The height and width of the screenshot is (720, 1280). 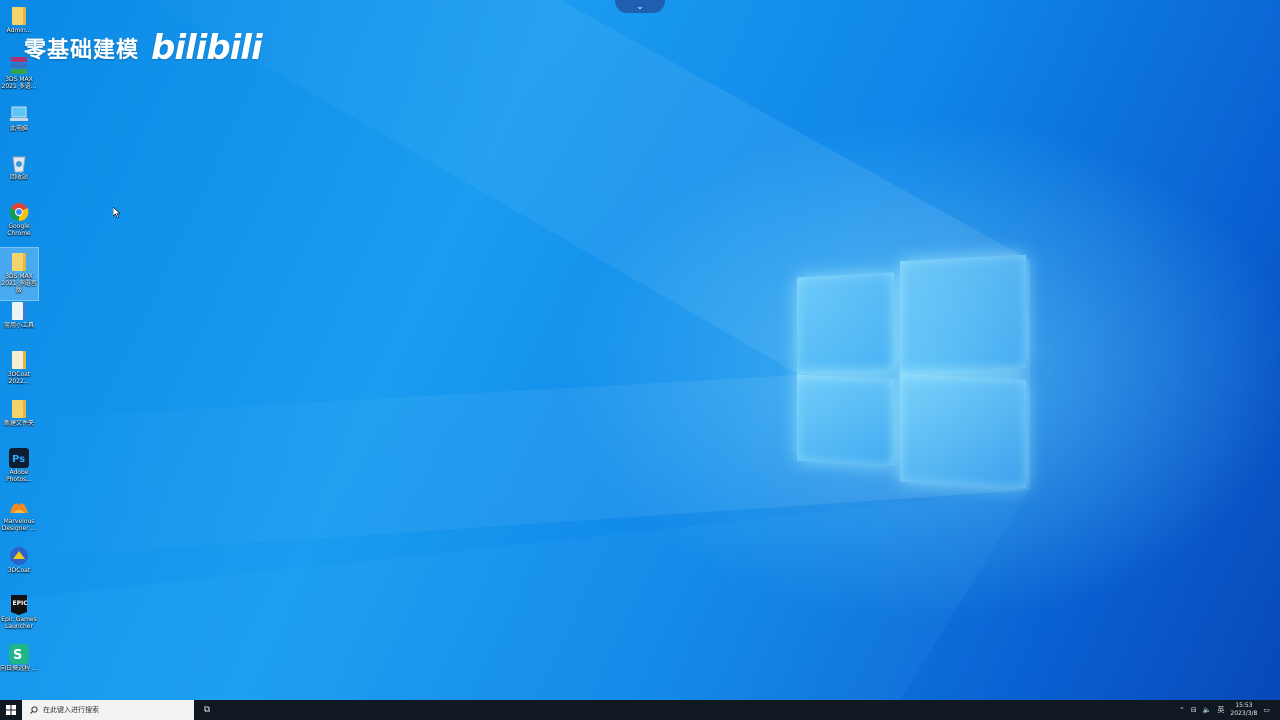 What do you see at coordinates (19, 212) in the screenshot?
I see `chrome-icon` at bounding box center [19, 212].